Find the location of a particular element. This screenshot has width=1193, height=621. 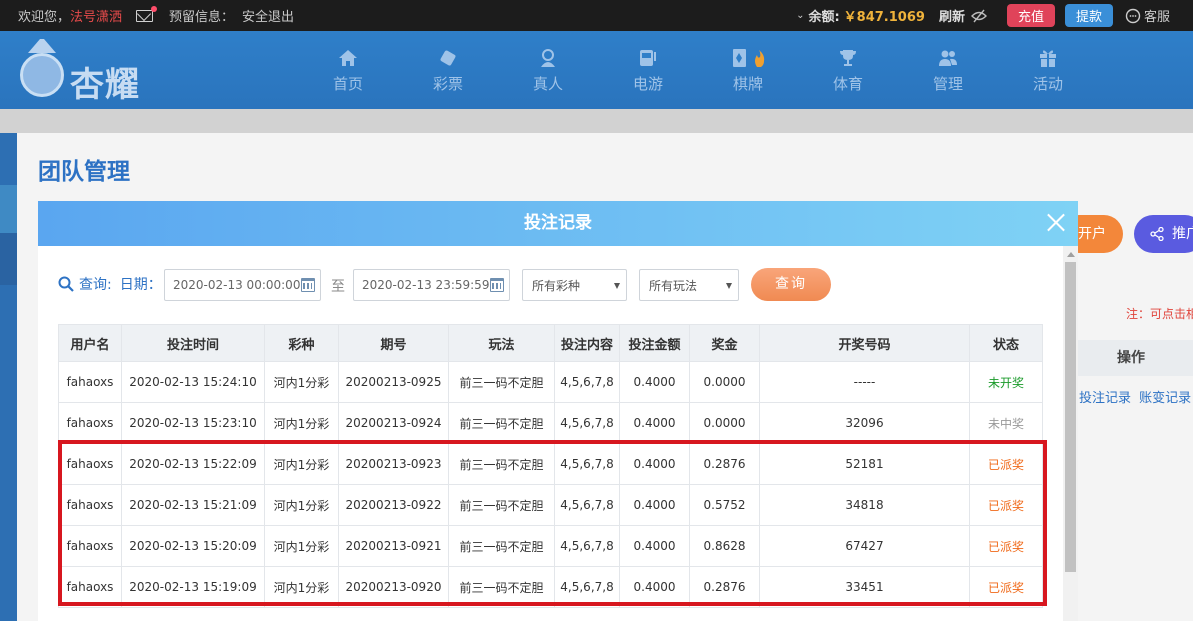

query-button: 查询 is located at coordinates (791, 284).